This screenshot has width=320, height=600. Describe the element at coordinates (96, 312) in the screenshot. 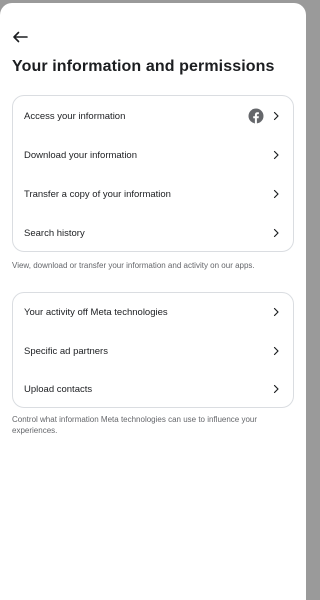

I see `item-label: Your activity off Meta technologies` at that location.